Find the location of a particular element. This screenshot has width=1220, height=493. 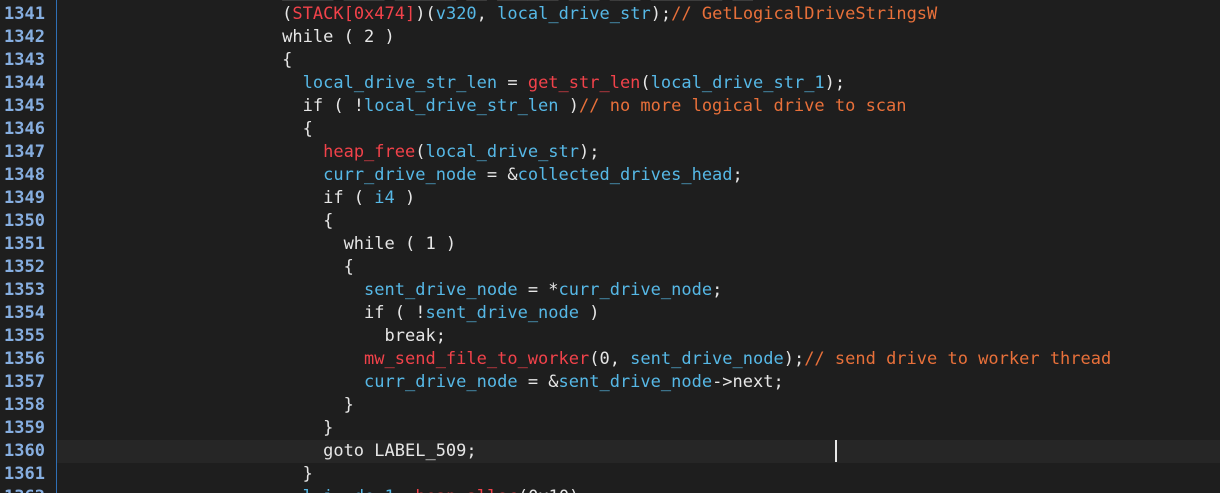

code-line: if ( !sent_drive_node ) is located at coordinates (638, 313).